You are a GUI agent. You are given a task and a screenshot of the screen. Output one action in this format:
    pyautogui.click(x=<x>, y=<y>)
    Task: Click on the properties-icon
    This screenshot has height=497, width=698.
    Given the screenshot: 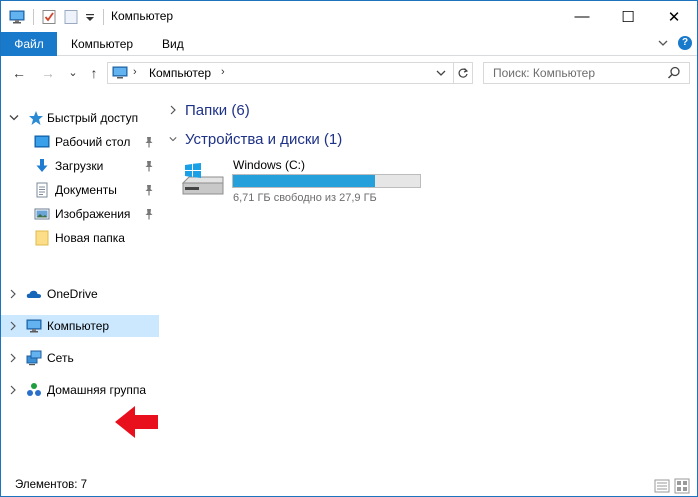 What is the action you would take?
    pyautogui.click(x=49, y=17)
    